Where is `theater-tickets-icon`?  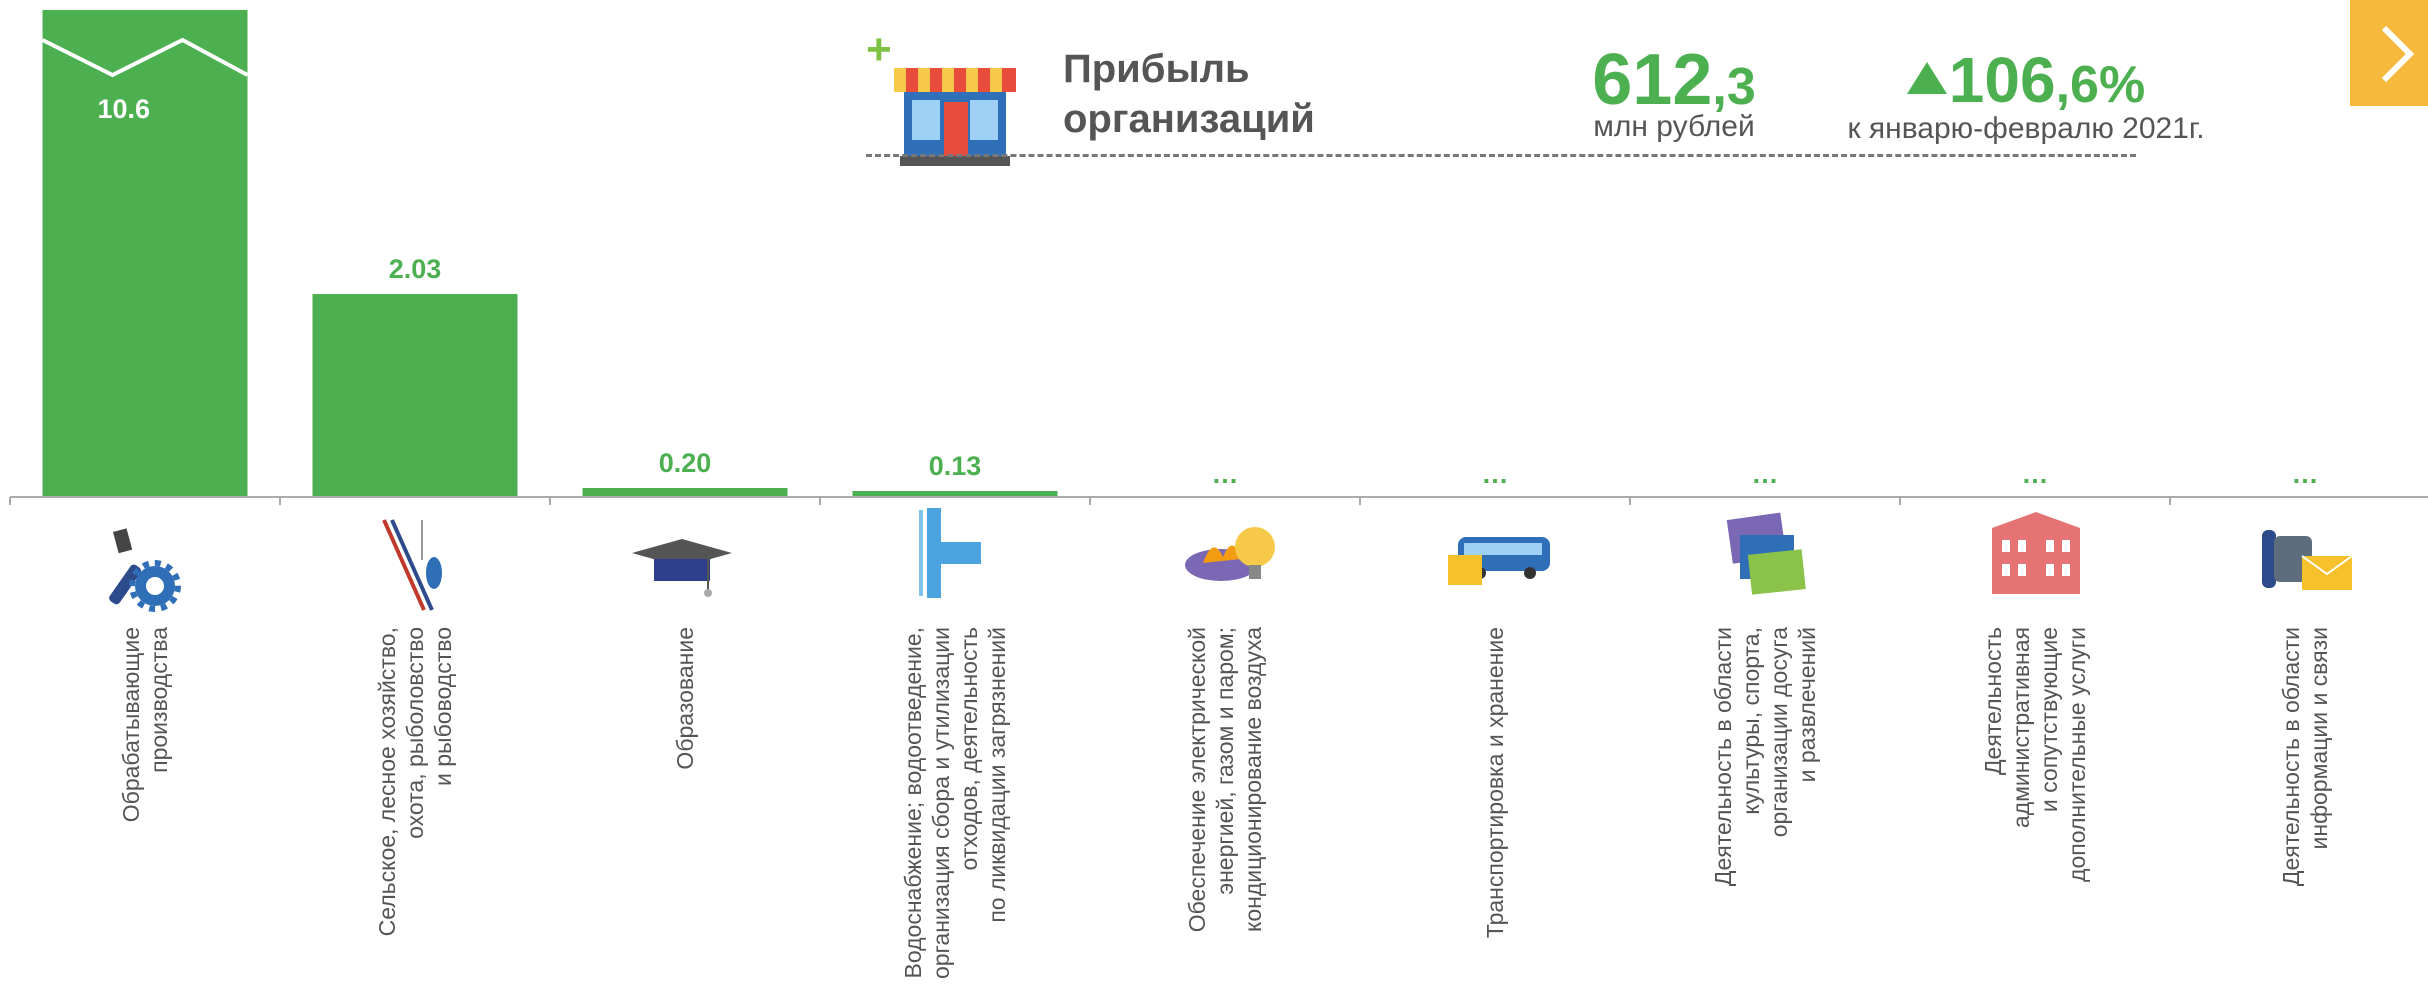 theater-tickets-icon is located at coordinates (1766, 553).